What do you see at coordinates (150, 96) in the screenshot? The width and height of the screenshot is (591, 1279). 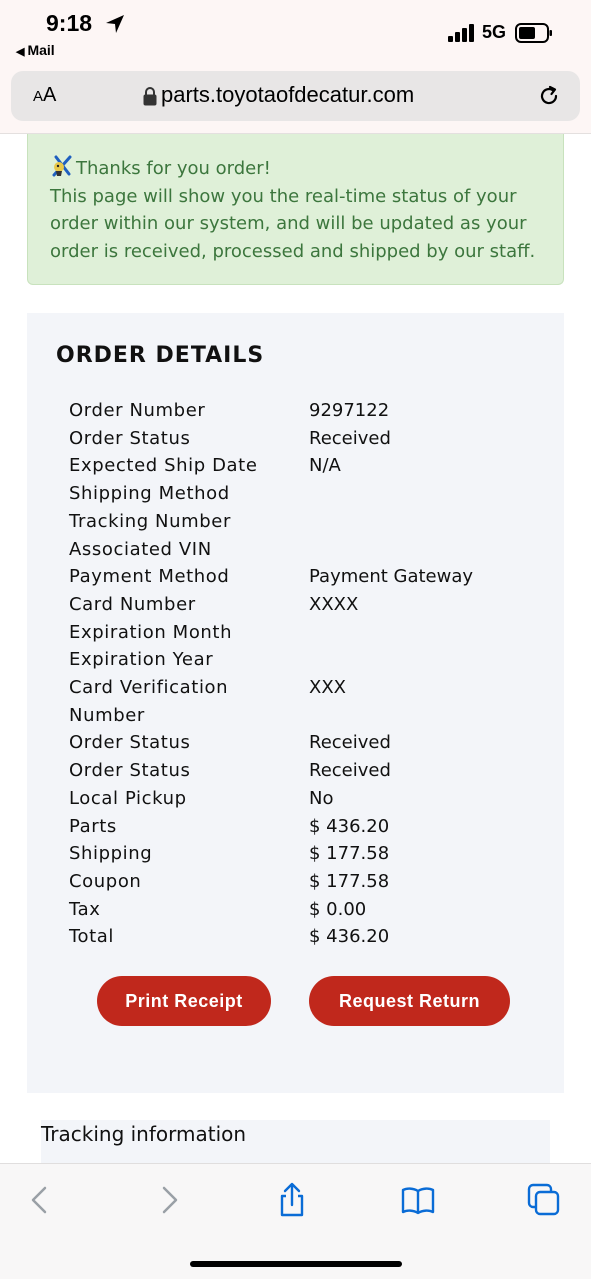 I see `lock-icon` at bounding box center [150, 96].